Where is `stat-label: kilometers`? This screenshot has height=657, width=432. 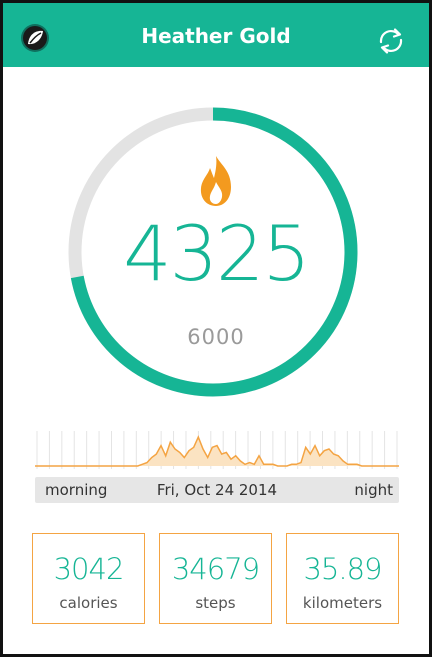 stat-label: kilometers is located at coordinates (342, 603).